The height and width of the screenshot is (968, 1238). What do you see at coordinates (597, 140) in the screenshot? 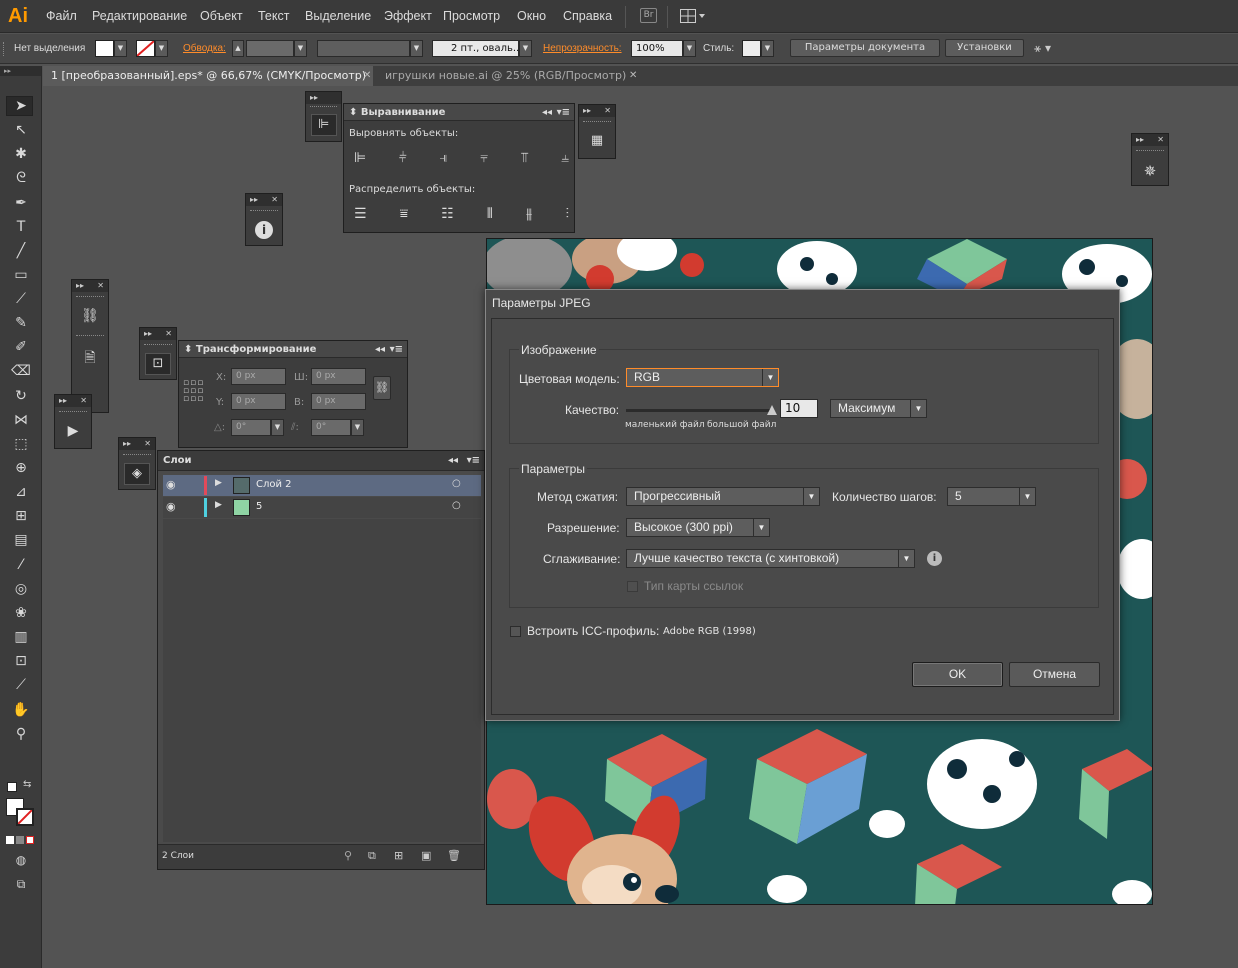
I see `grid-panel-icon: ▦` at bounding box center [597, 140].